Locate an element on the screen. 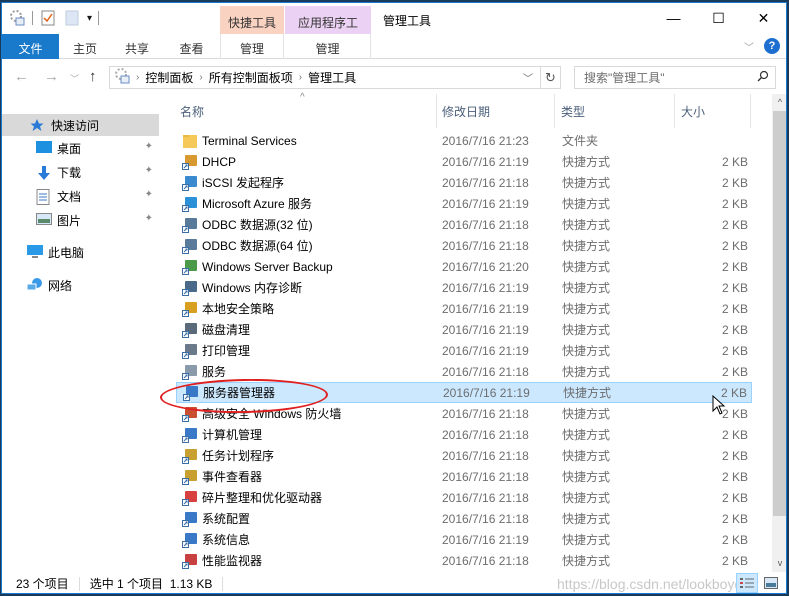 This screenshot has height=596, width=789. forward-button: → is located at coordinates (51, 76).